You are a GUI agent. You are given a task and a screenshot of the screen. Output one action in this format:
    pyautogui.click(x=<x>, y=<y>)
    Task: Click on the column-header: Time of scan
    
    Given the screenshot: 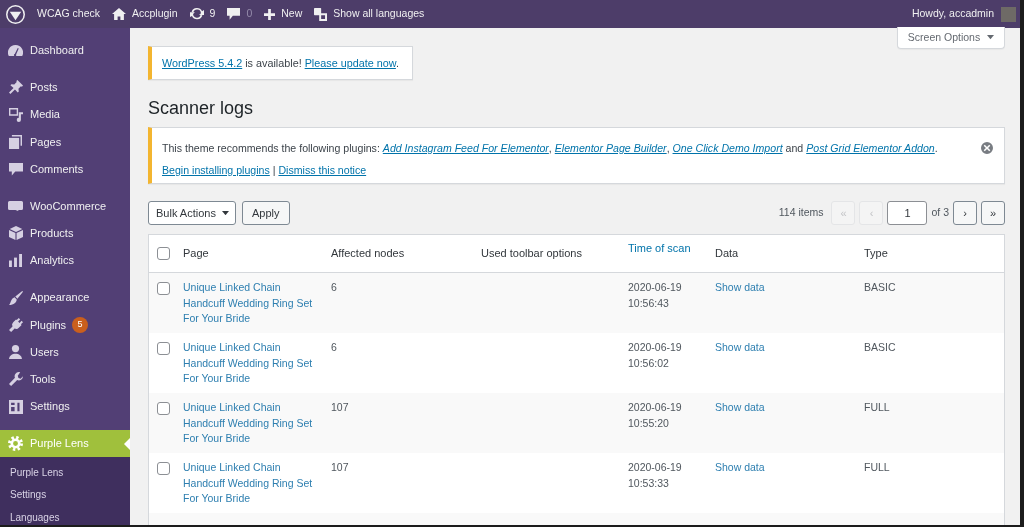 What is the action you would take?
    pyautogui.click(x=663, y=253)
    